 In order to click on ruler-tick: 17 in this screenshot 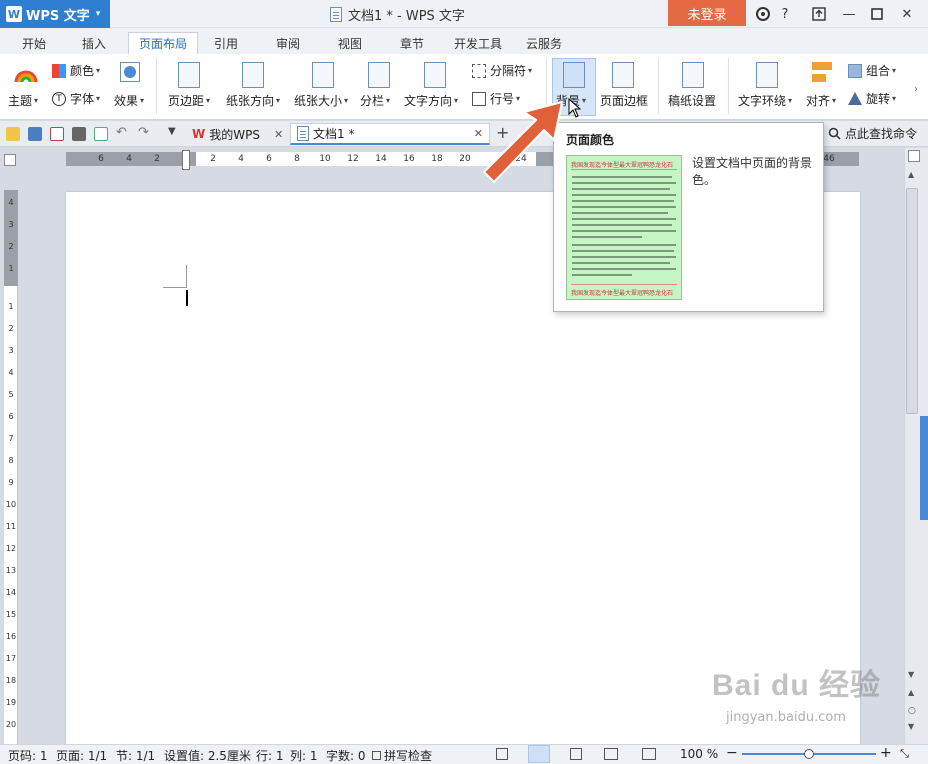, I will do `click(11, 658)`.